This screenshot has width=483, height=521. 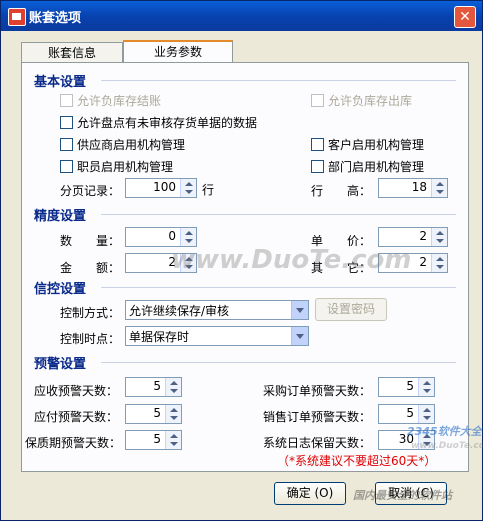 What do you see at coordinates (208, 190) in the screenshot?
I see `page-records-unit: 行` at bounding box center [208, 190].